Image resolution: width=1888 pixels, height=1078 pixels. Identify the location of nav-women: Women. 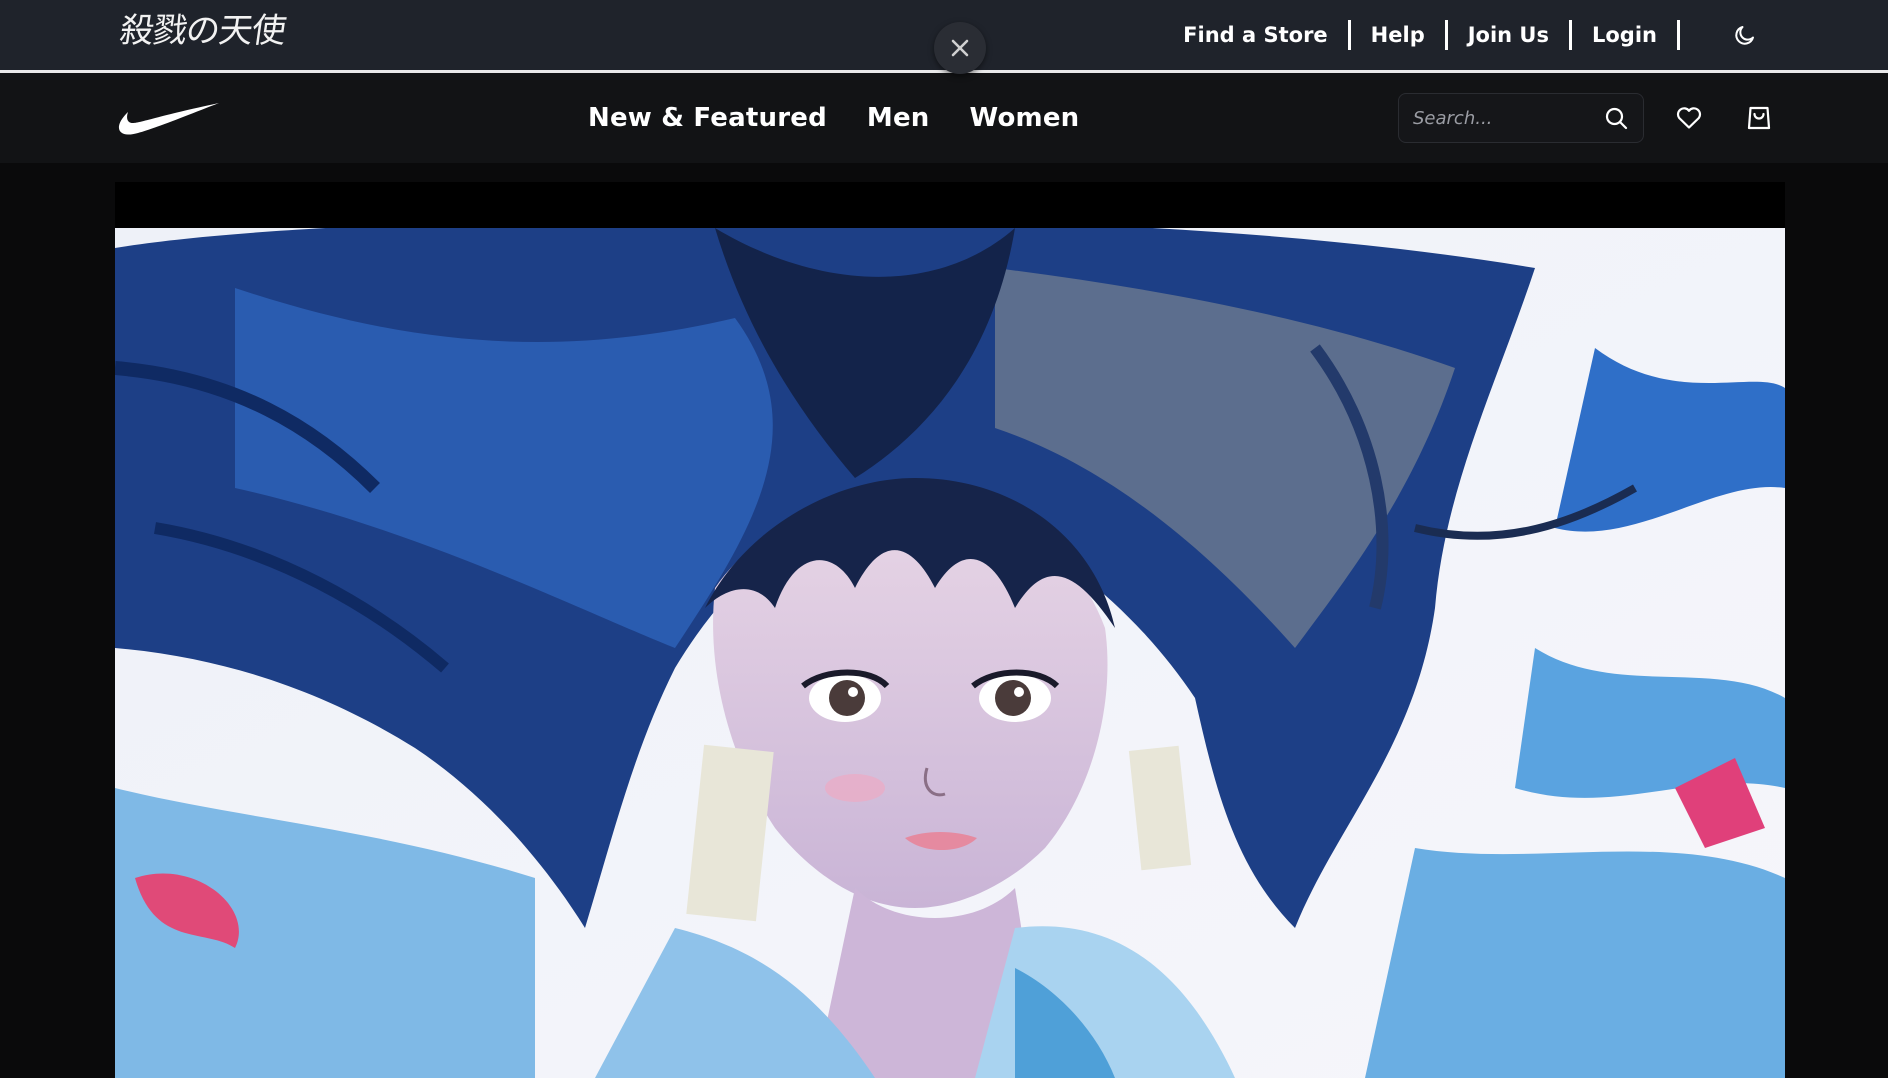
(1025, 118).